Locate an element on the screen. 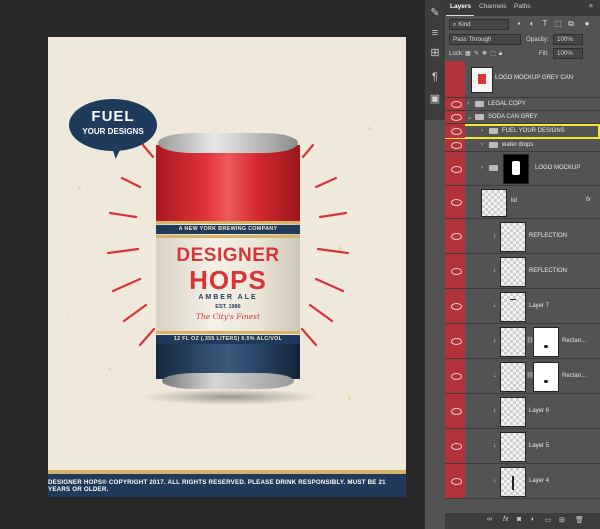  new-layer-icon: ⊞ is located at coordinates (562, 520).